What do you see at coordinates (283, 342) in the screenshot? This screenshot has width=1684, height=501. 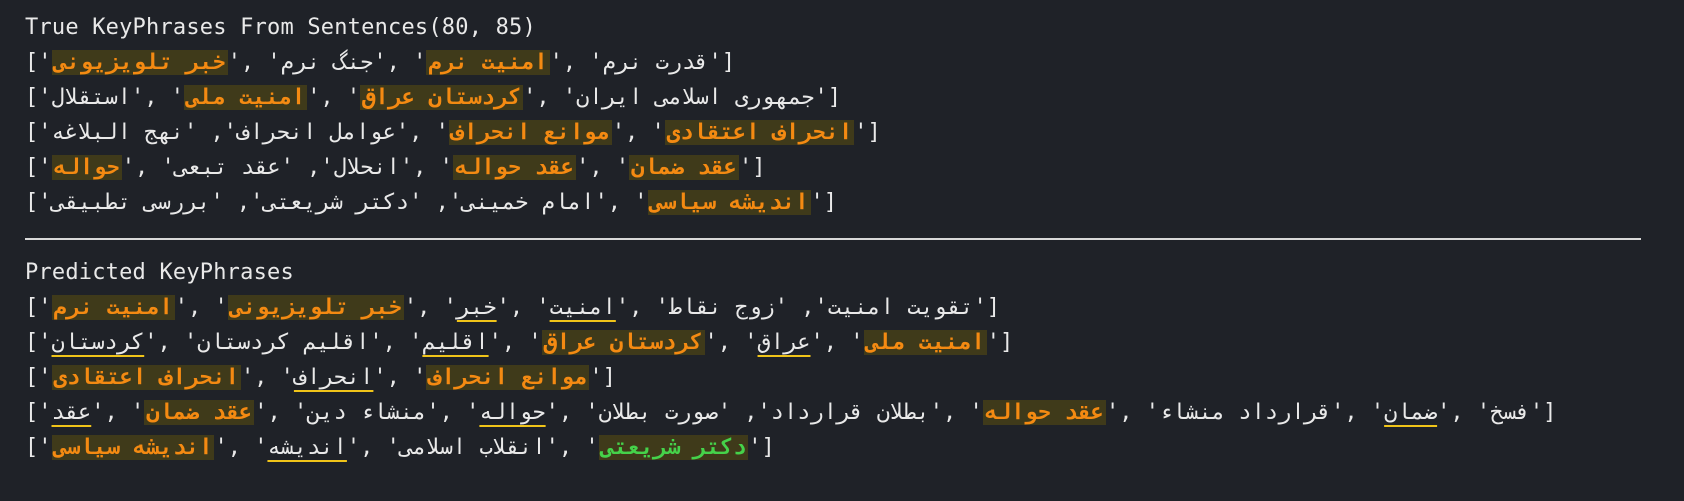 I see `phrase-text: ', 'اقلیم کردستان', '` at bounding box center [283, 342].